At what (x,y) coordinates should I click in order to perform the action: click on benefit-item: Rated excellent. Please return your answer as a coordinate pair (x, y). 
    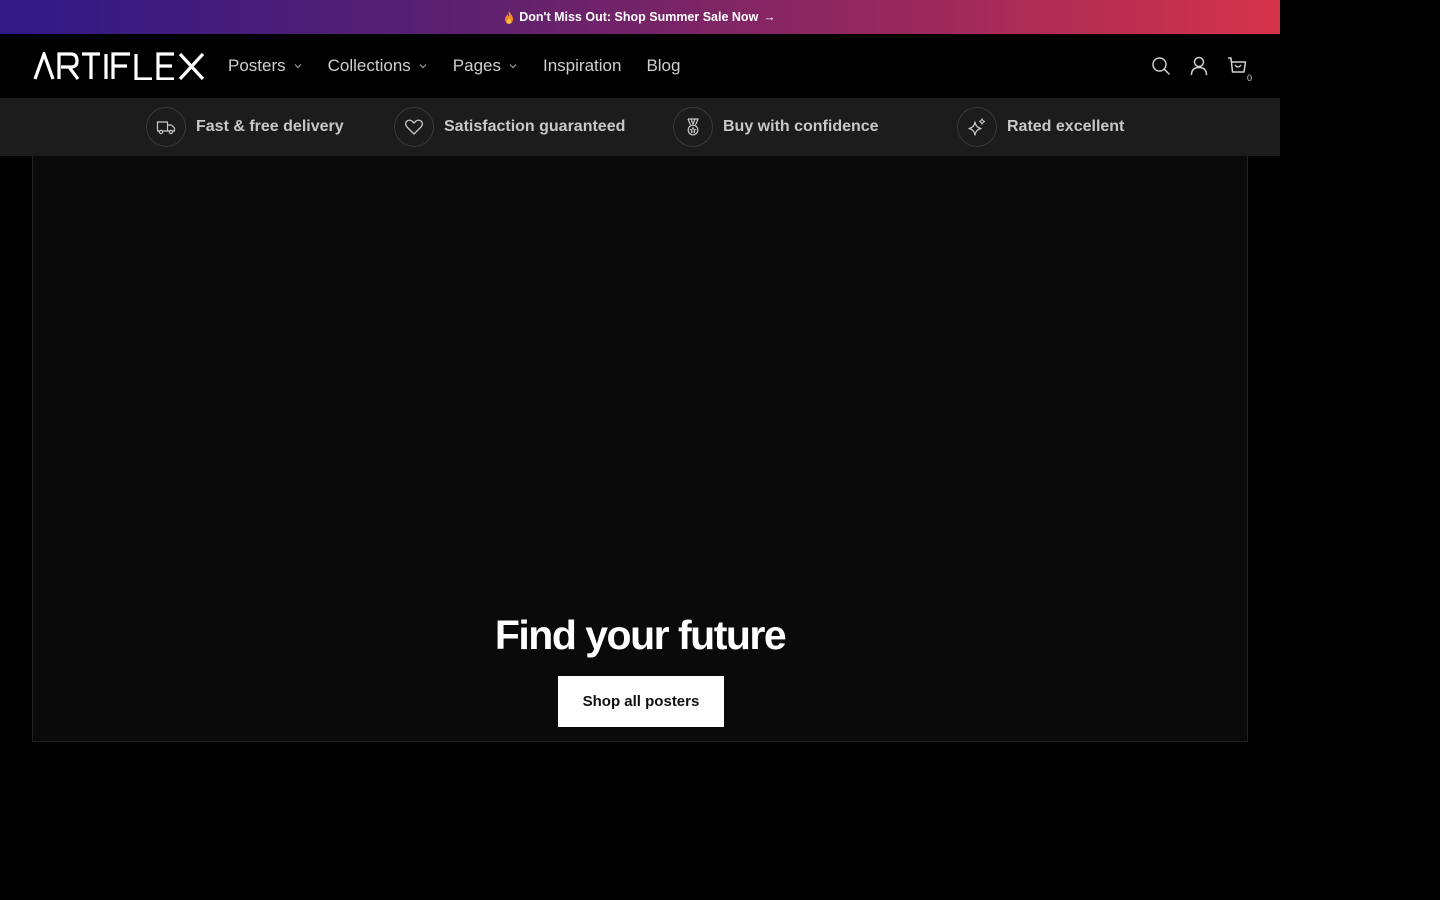
    Looking at the image, I should click on (1040, 127).